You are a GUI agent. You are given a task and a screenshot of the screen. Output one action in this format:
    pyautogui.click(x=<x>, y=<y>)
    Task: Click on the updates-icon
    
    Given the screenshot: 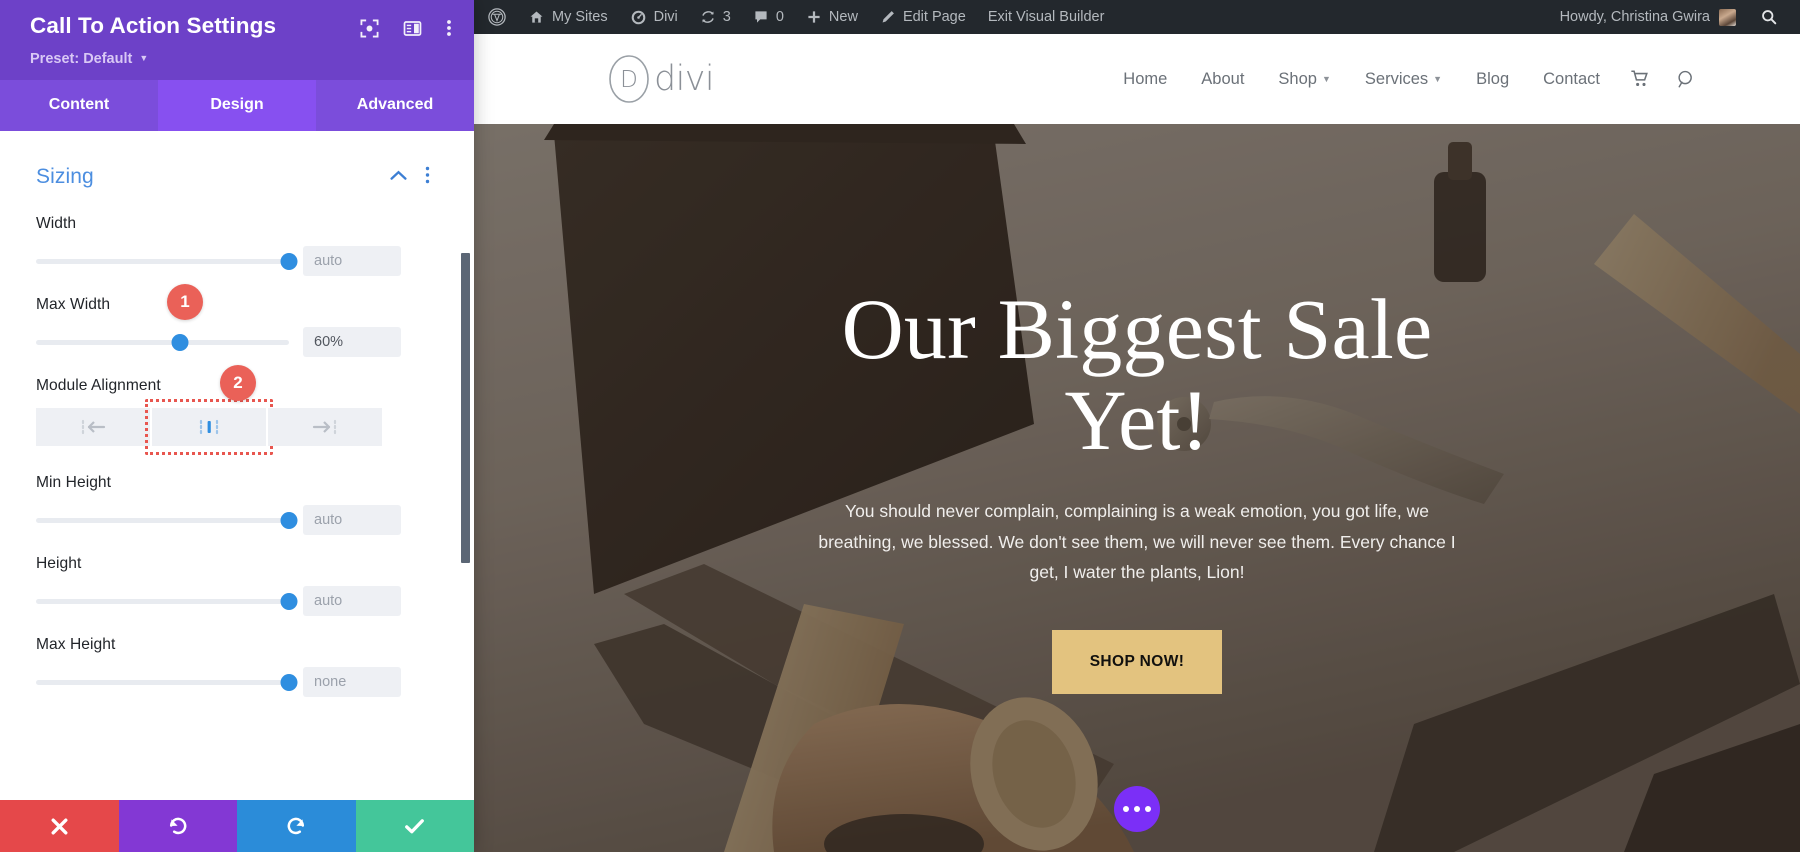 What is the action you would take?
    pyautogui.click(x=707, y=17)
    